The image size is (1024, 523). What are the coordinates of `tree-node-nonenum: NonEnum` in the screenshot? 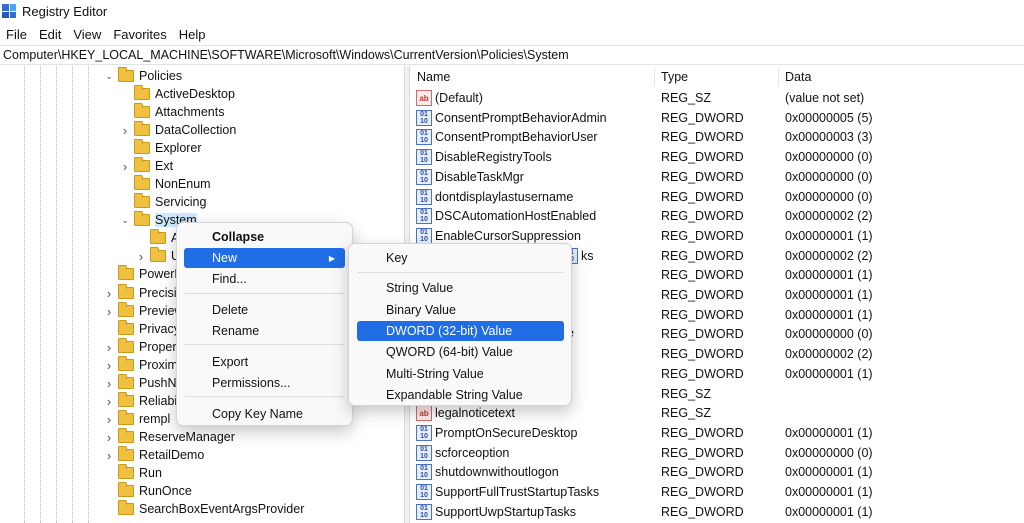 It's located at (165, 184).